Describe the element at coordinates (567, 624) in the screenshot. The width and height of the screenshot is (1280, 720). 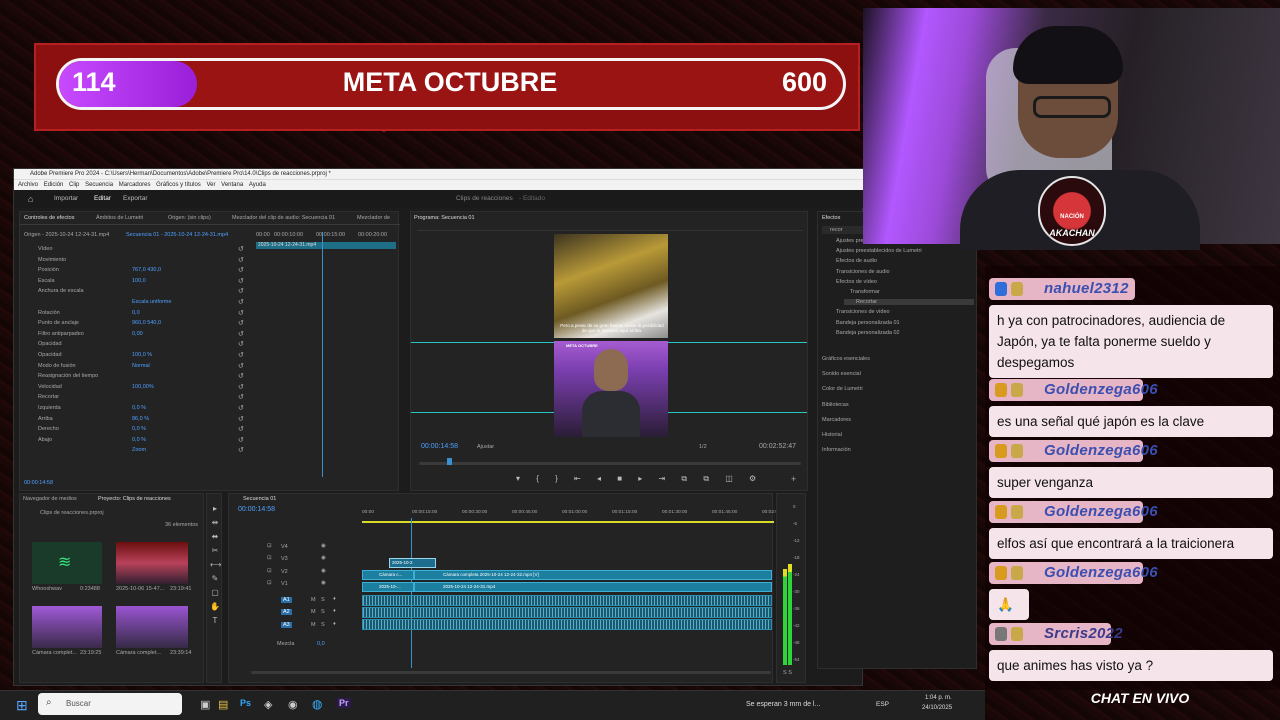
I see `audio-clip-a3` at that location.